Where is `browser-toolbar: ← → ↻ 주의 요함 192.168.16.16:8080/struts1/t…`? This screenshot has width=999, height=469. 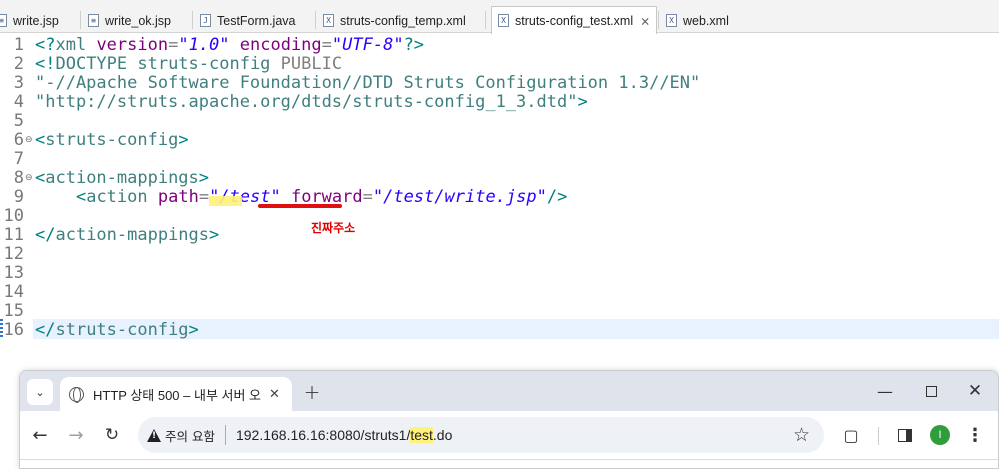
browser-toolbar: ← → ↻ 주의 요함 192.168.16.16:8080/struts1/t… is located at coordinates (509, 435).